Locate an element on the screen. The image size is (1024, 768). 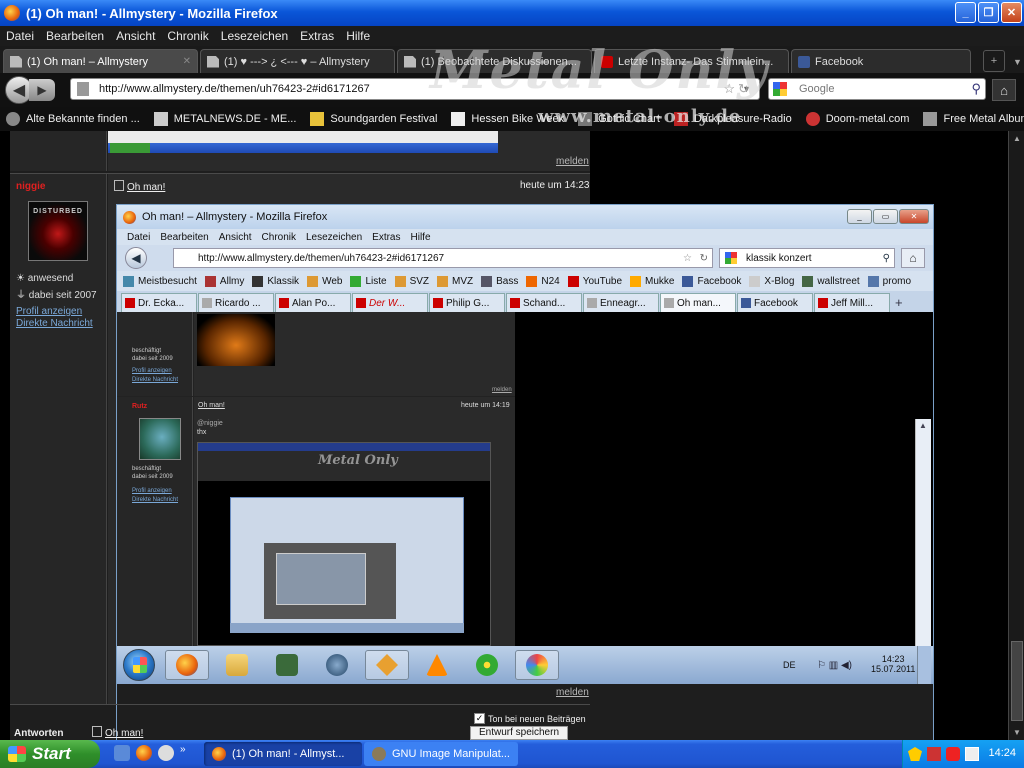
inner-clock-time: 14:23 is located at coordinates (893, 659).